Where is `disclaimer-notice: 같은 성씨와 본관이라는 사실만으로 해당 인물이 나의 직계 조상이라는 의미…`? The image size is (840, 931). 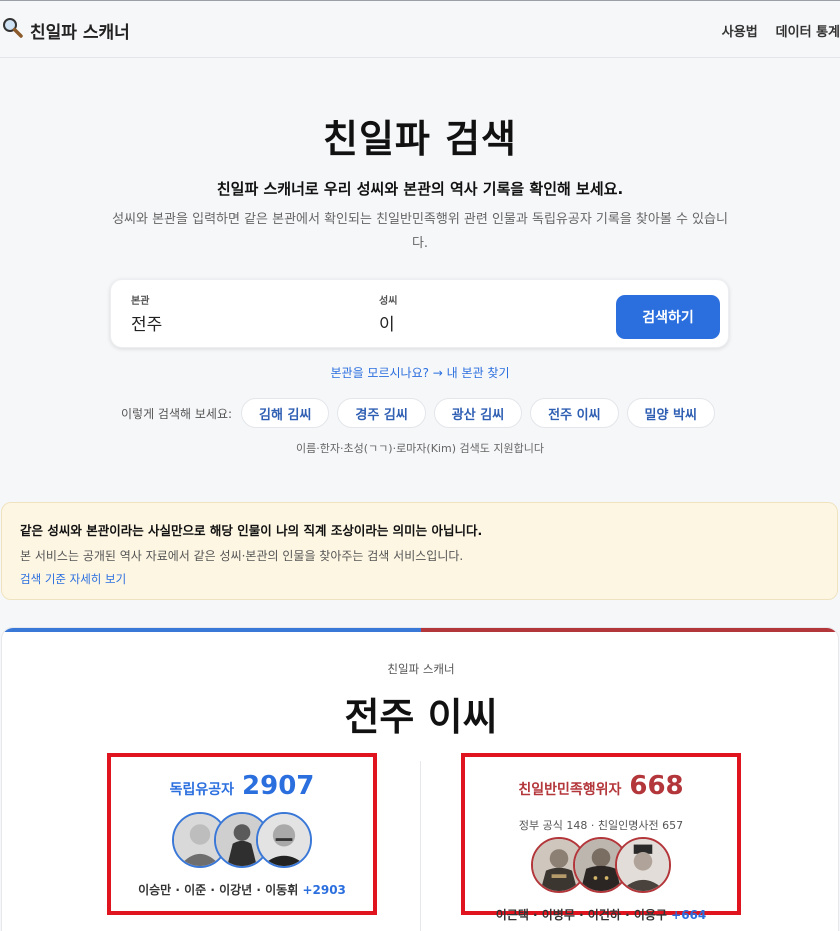 disclaimer-notice: 같은 성씨와 본관이라는 사실만으로 해당 인물이 나의 직계 조상이라는 의미… is located at coordinates (419, 551).